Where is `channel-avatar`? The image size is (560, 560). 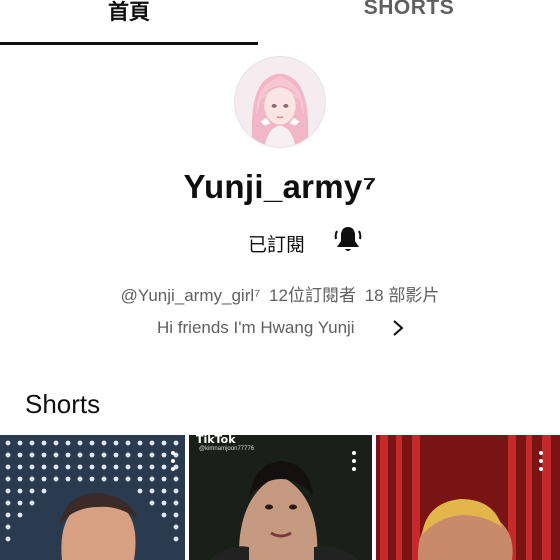
channel-avatar is located at coordinates (280, 102).